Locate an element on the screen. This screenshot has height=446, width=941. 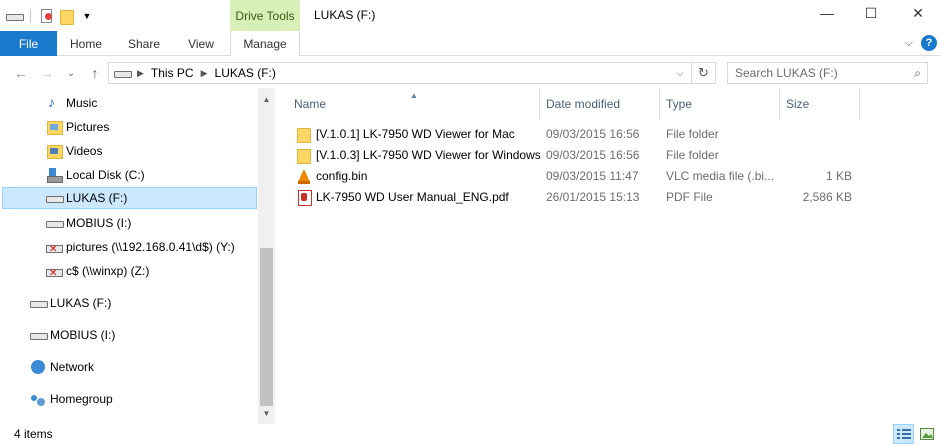
item-count: 4 items is located at coordinates (33, 434).